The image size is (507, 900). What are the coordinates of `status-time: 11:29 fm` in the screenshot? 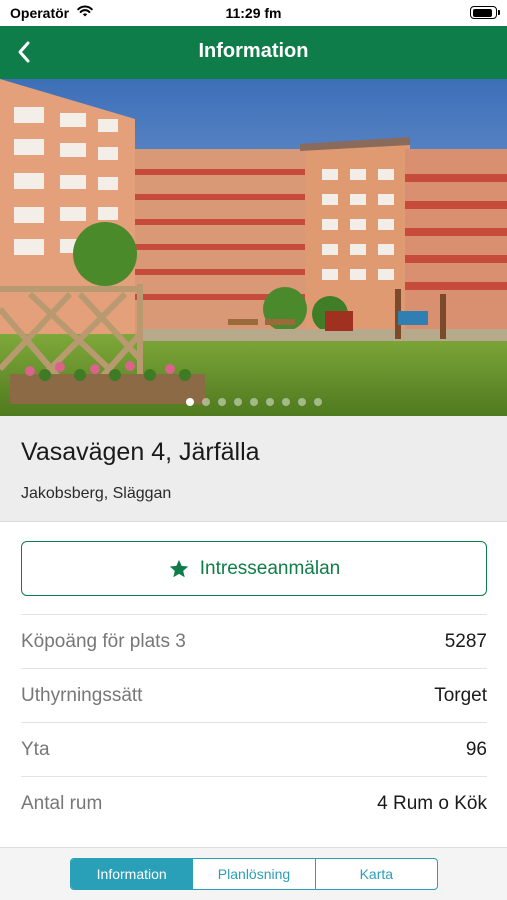 It's located at (253, 13).